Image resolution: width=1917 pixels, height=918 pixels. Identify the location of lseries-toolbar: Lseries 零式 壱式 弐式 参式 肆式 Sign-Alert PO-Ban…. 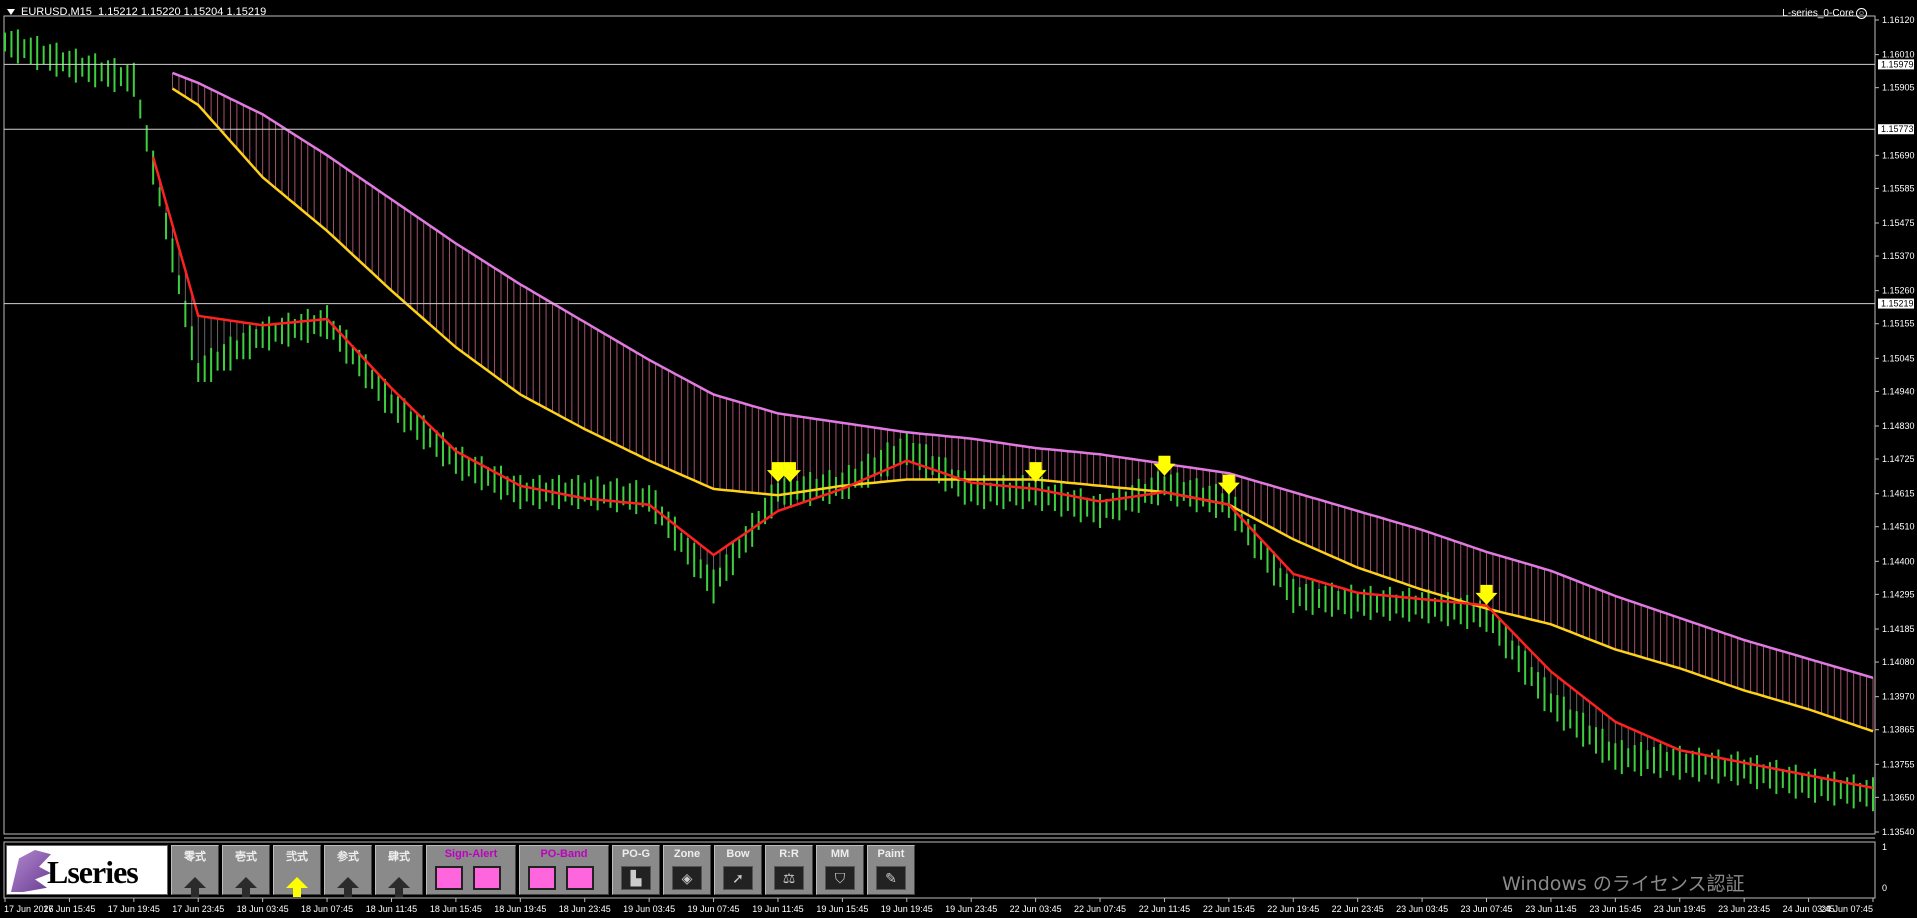
(460, 871).